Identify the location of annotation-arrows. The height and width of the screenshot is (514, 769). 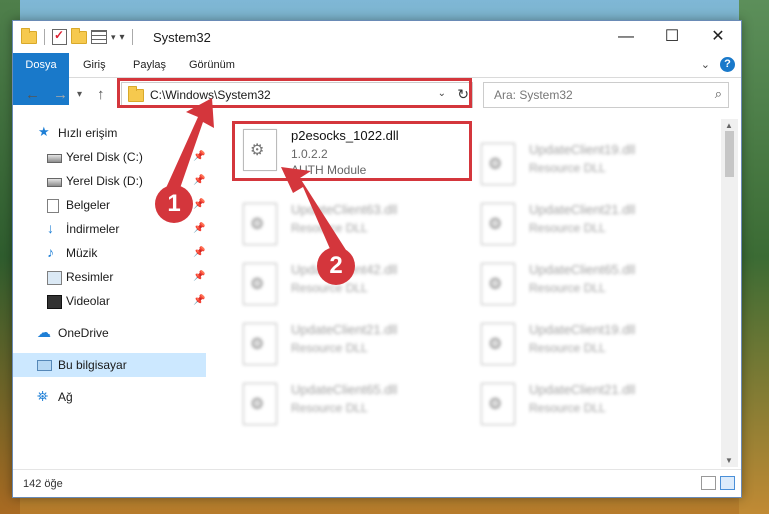
(256, 178).